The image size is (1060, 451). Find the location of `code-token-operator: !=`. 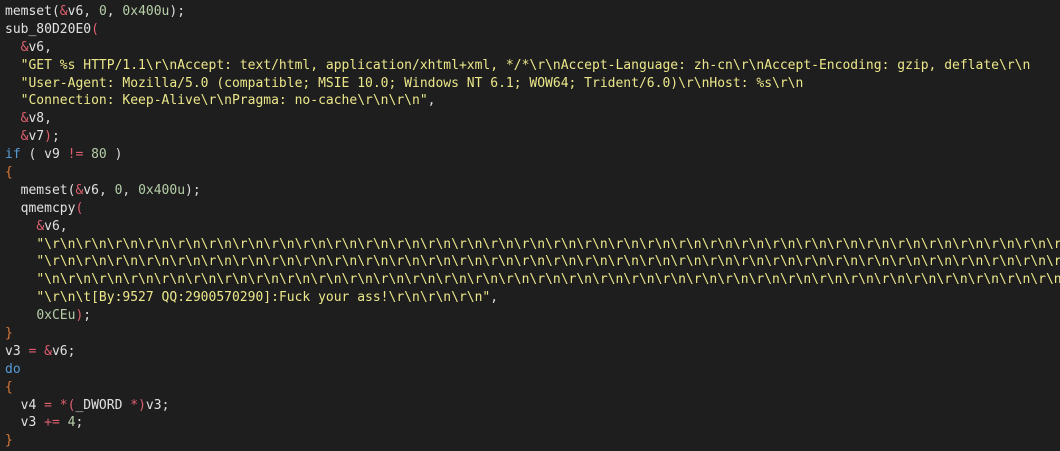

code-token-operator: != is located at coordinates (75, 155).